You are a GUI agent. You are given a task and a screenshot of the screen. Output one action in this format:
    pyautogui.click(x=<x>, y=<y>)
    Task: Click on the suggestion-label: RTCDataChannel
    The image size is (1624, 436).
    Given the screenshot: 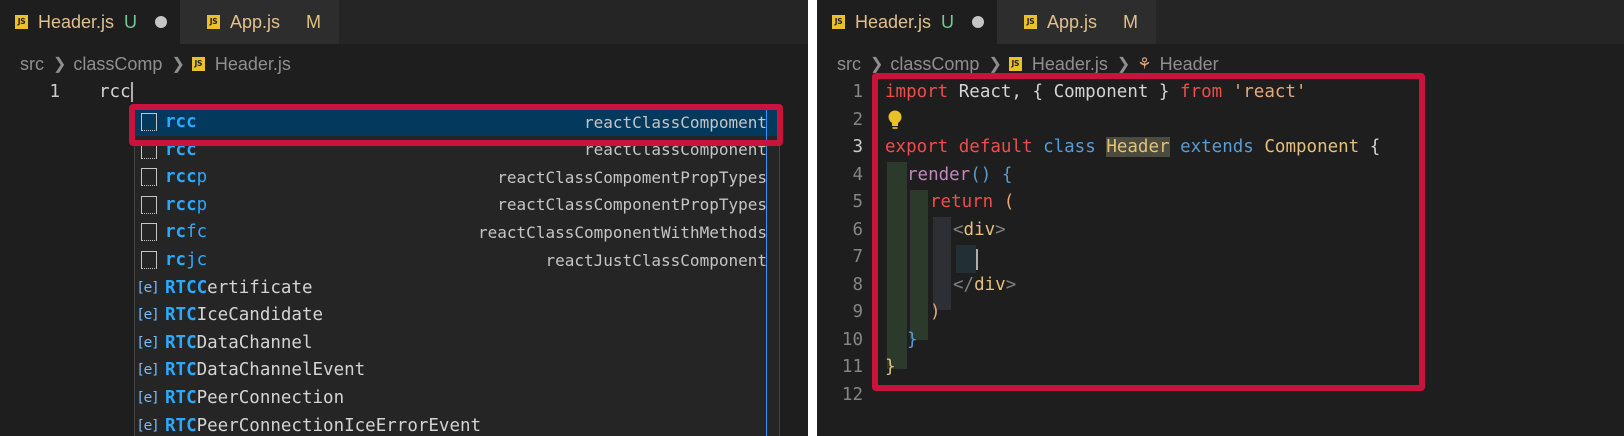 What is the action you would take?
    pyautogui.click(x=239, y=343)
    